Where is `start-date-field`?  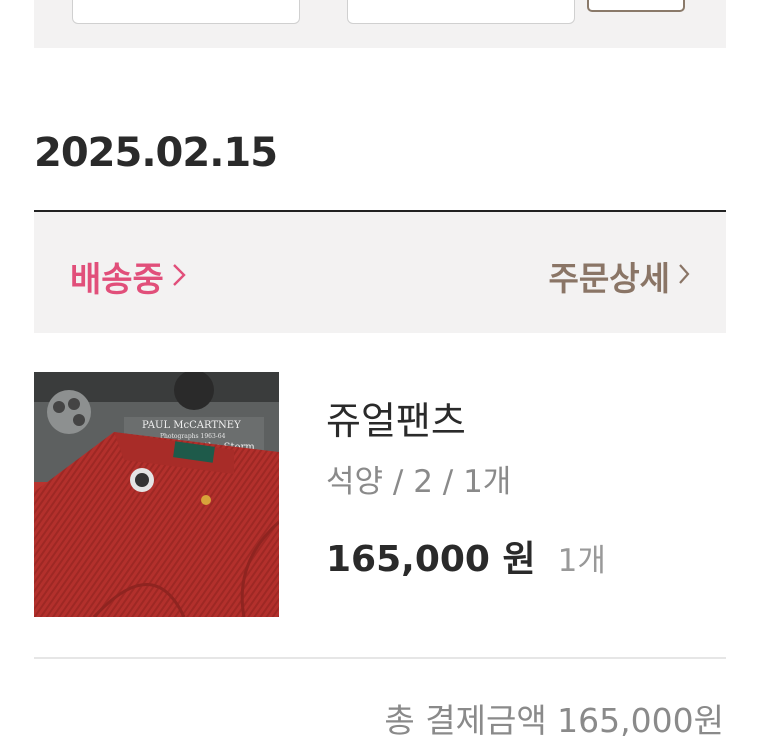
start-date-field is located at coordinates (186, 12).